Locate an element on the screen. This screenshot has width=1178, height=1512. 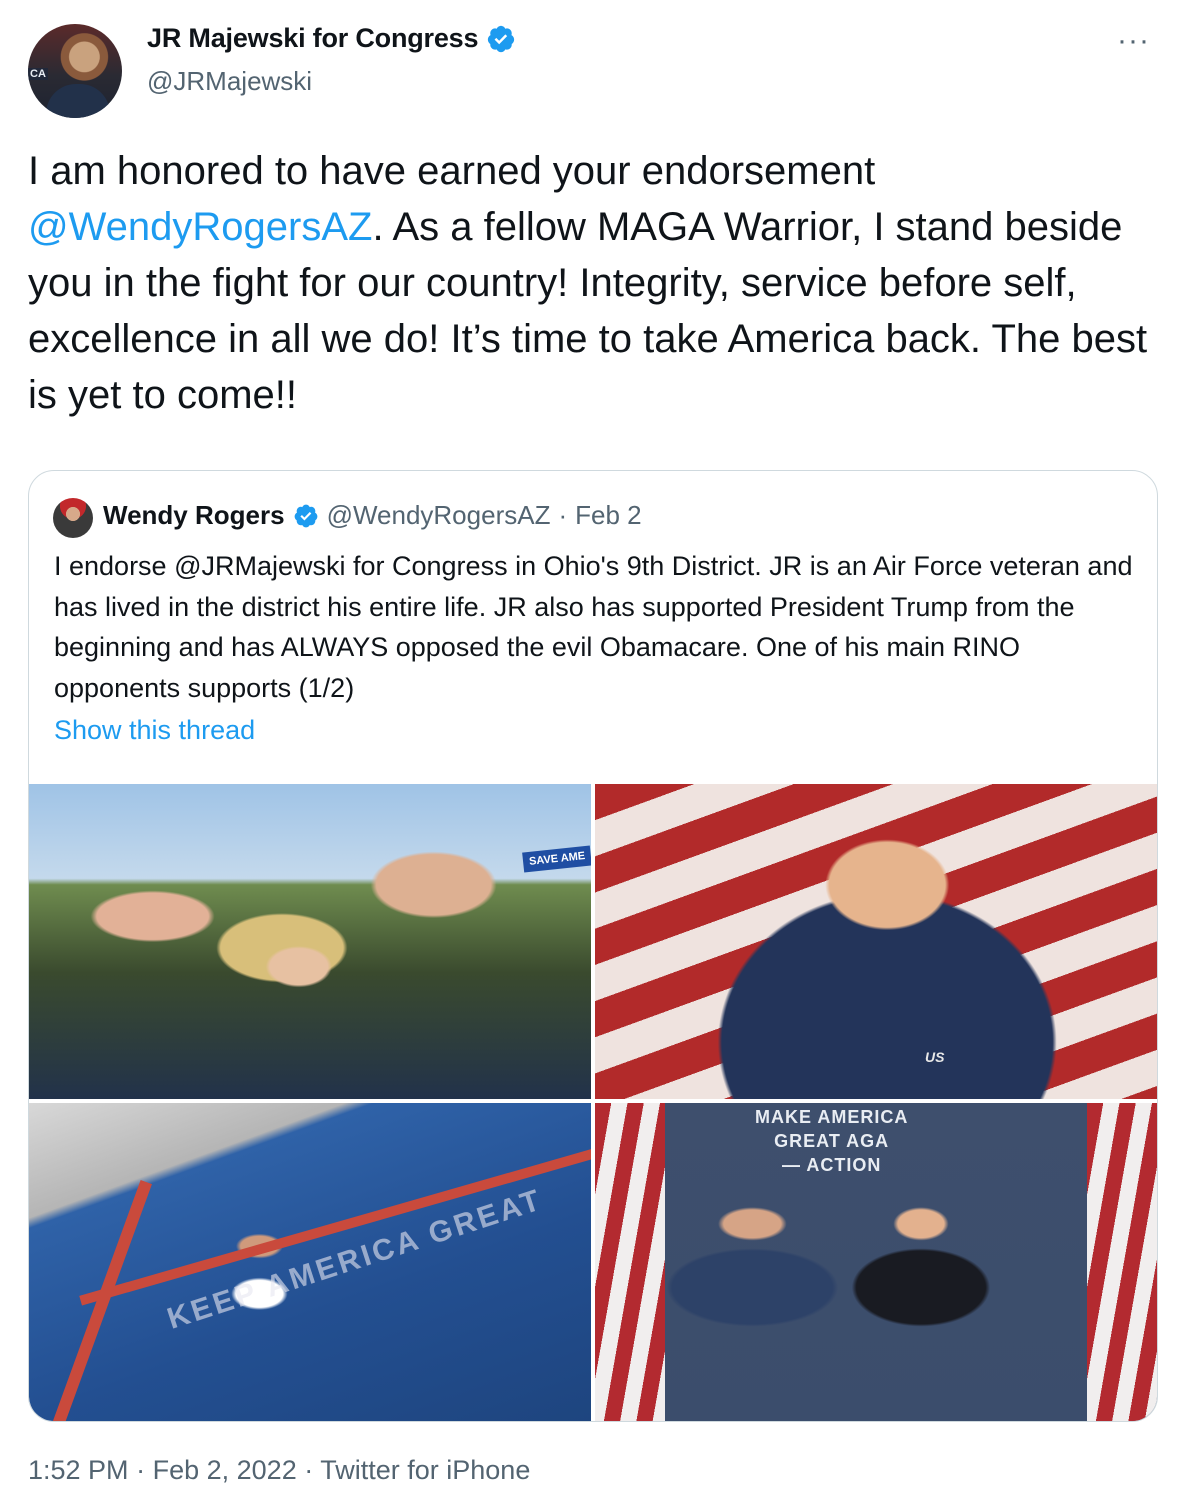
banner-line-1: MAKE AMERICA is located at coordinates (832, 1117).